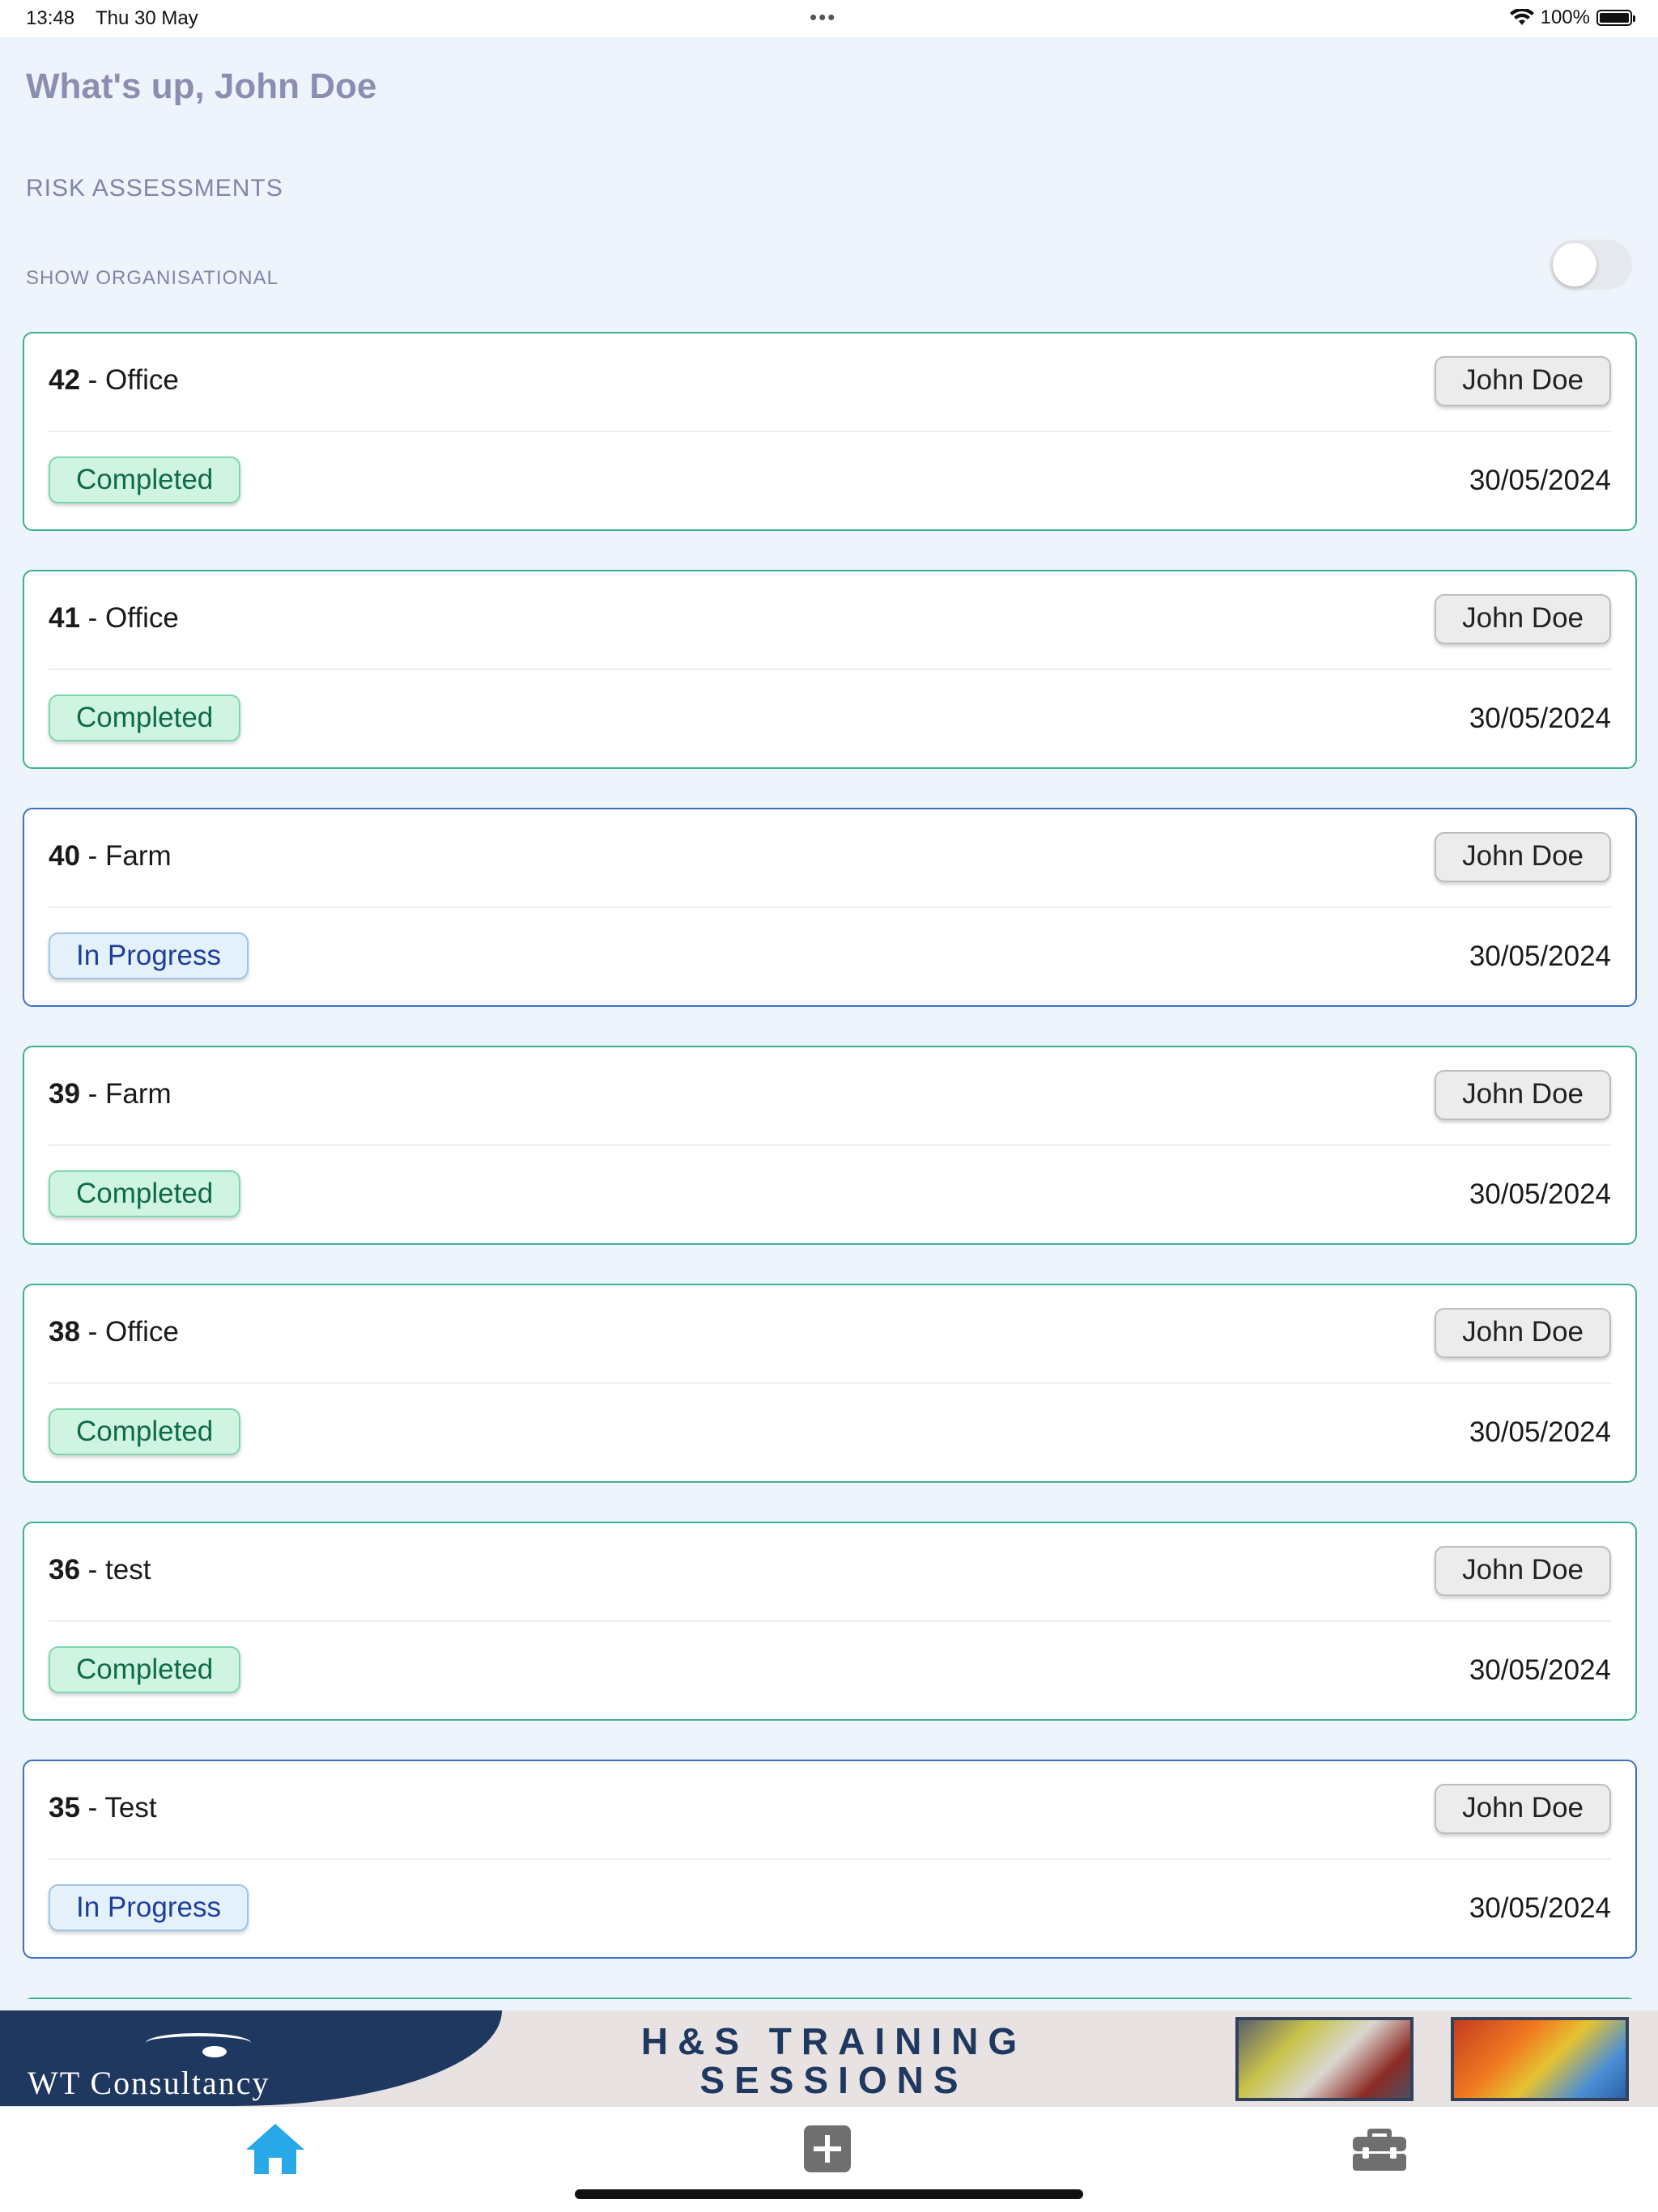 The width and height of the screenshot is (1658, 2212). I want to click on assessment-number: 38, so click(64, 1332).